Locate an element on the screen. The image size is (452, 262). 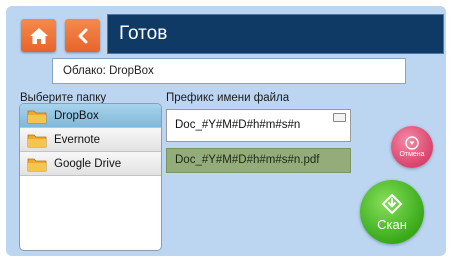
folder-item-label: Evernote is located at coordinates (77, 139).